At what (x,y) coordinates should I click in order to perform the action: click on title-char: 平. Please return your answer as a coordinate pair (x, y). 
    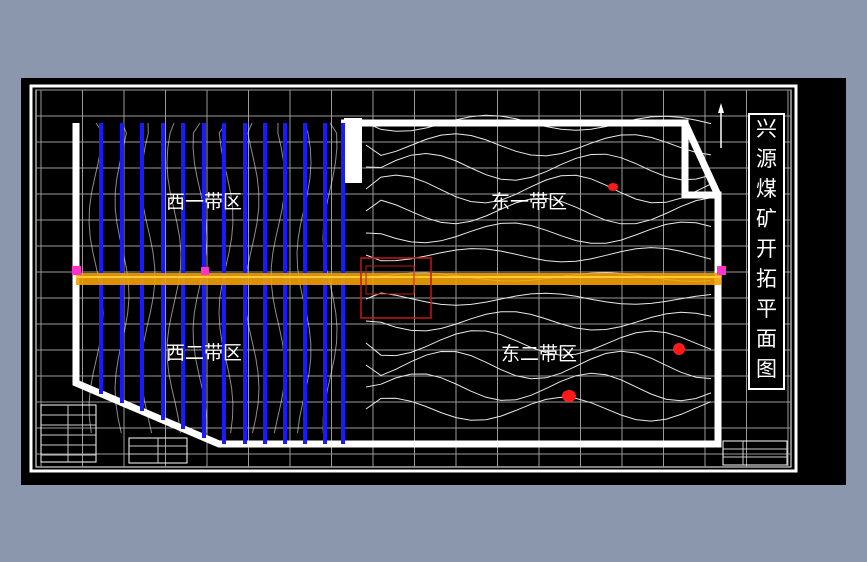
    Looking at the image, I should click on (766, 309).